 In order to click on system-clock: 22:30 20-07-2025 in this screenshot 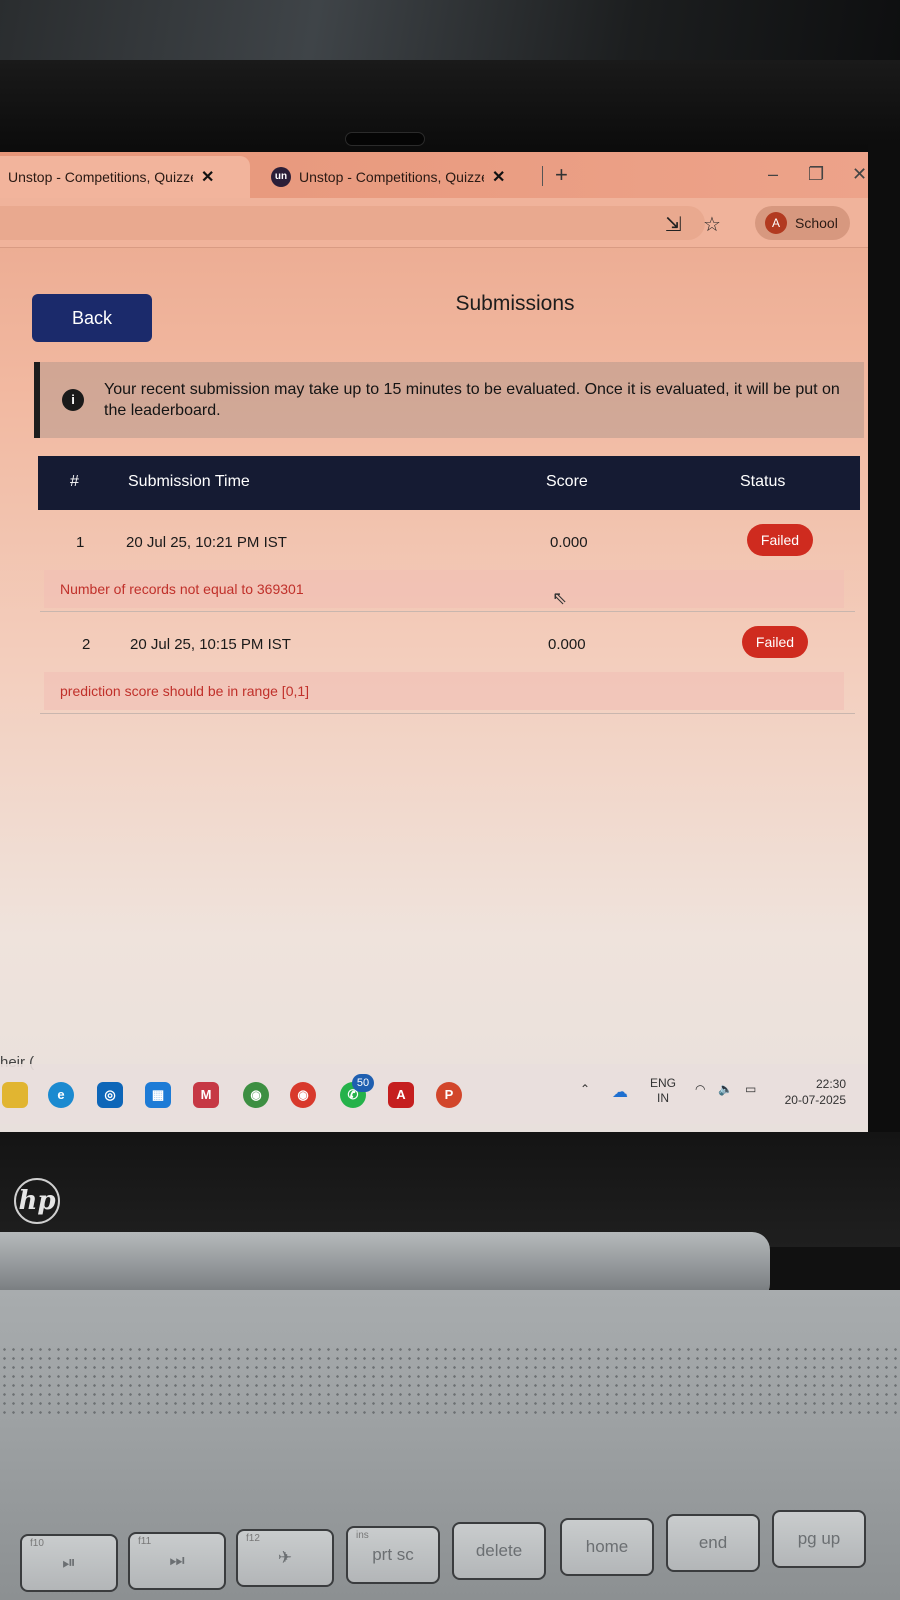, I will do `click(812, 1092)`.